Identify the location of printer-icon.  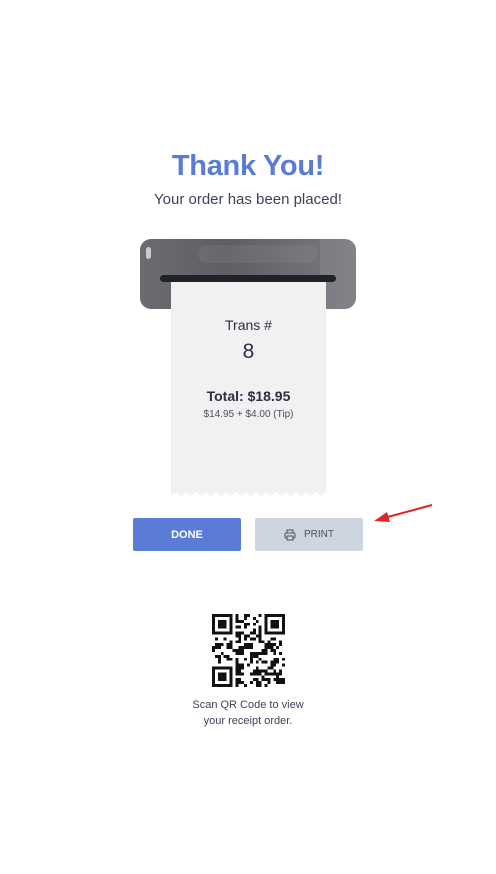
(290, 534).